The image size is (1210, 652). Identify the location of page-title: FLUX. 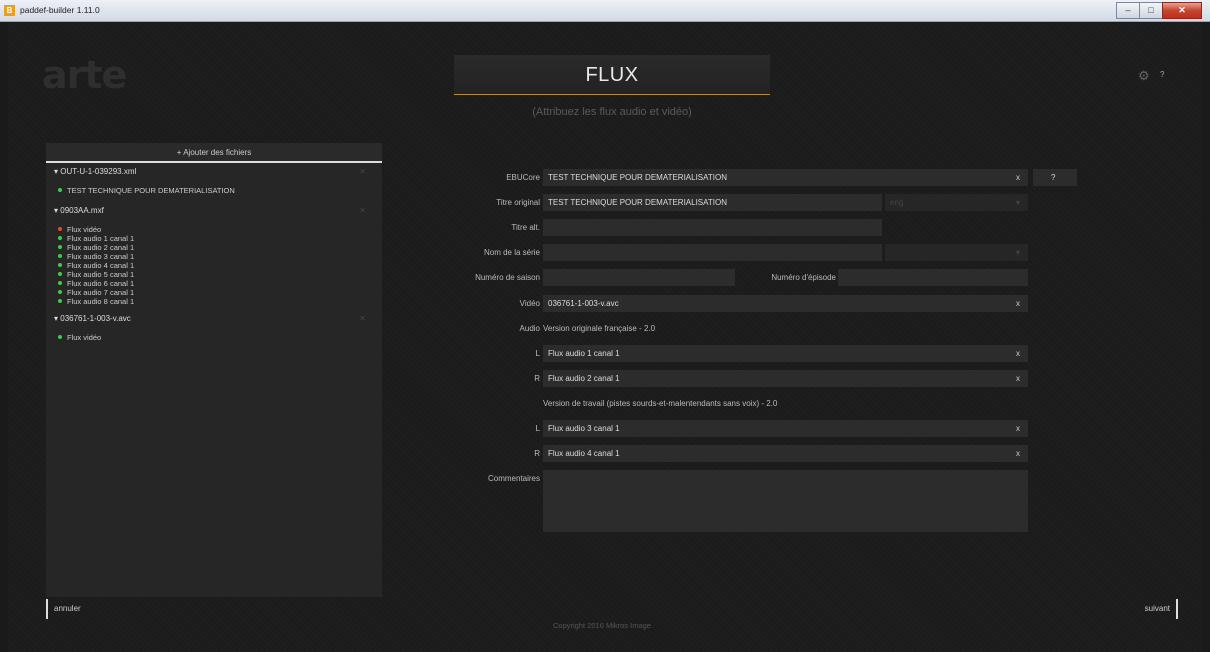
(612, 75).